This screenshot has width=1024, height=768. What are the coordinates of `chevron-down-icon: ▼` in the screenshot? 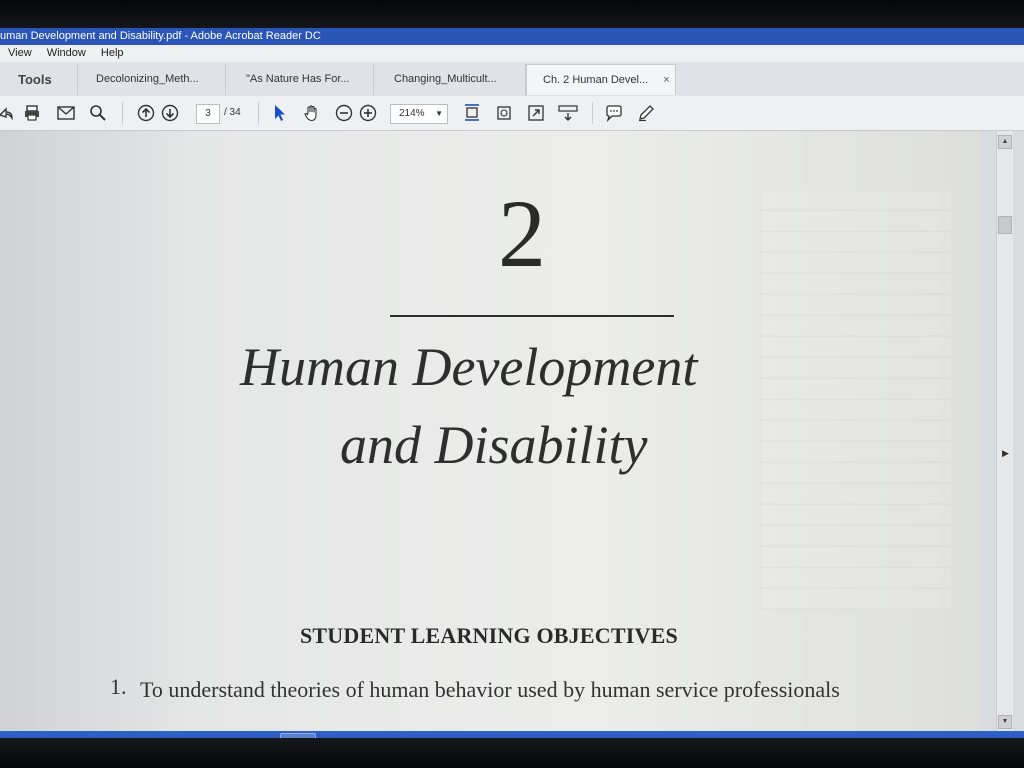 It's located at (439, 113).